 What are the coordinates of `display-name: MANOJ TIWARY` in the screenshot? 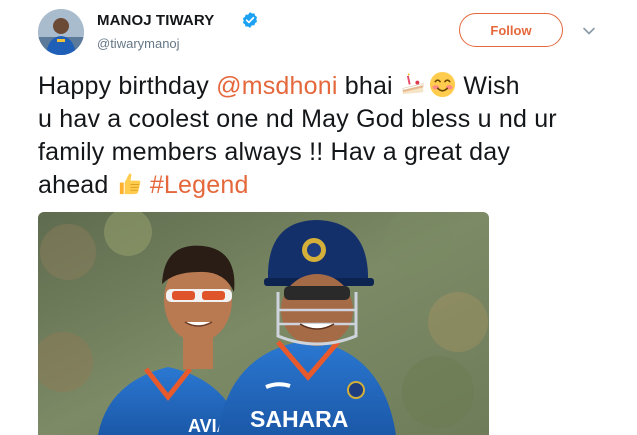 It's located at (155, 20).